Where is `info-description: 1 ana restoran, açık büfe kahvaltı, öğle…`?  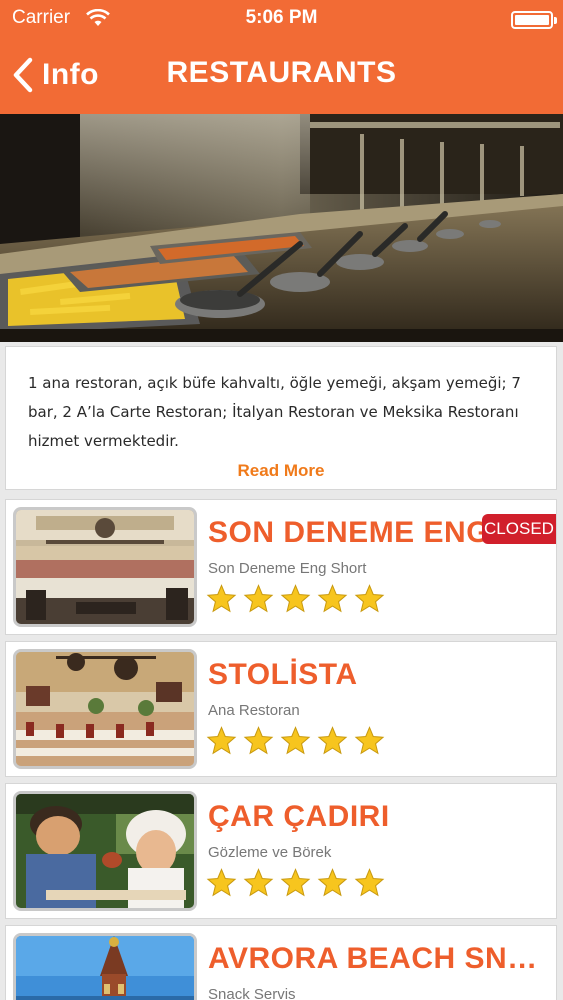 info-description: 1 ana restoran, açık büfe kahvaltı, öğle… is located at coordinates (274, 412).